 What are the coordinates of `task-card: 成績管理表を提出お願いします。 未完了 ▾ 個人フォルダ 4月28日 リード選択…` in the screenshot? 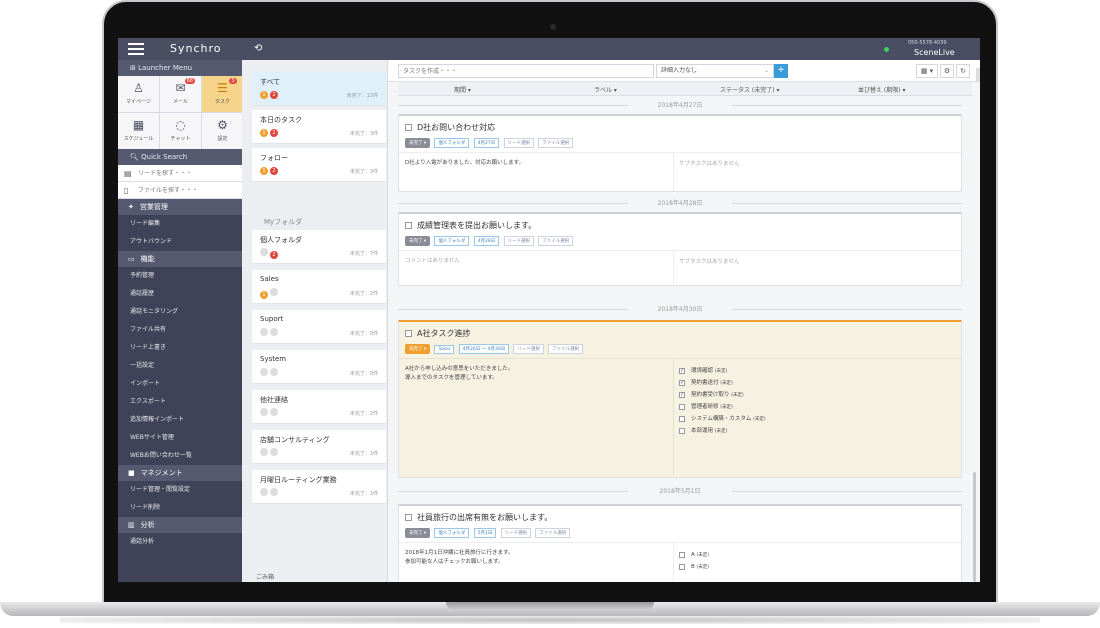 It's located at (680, 249).